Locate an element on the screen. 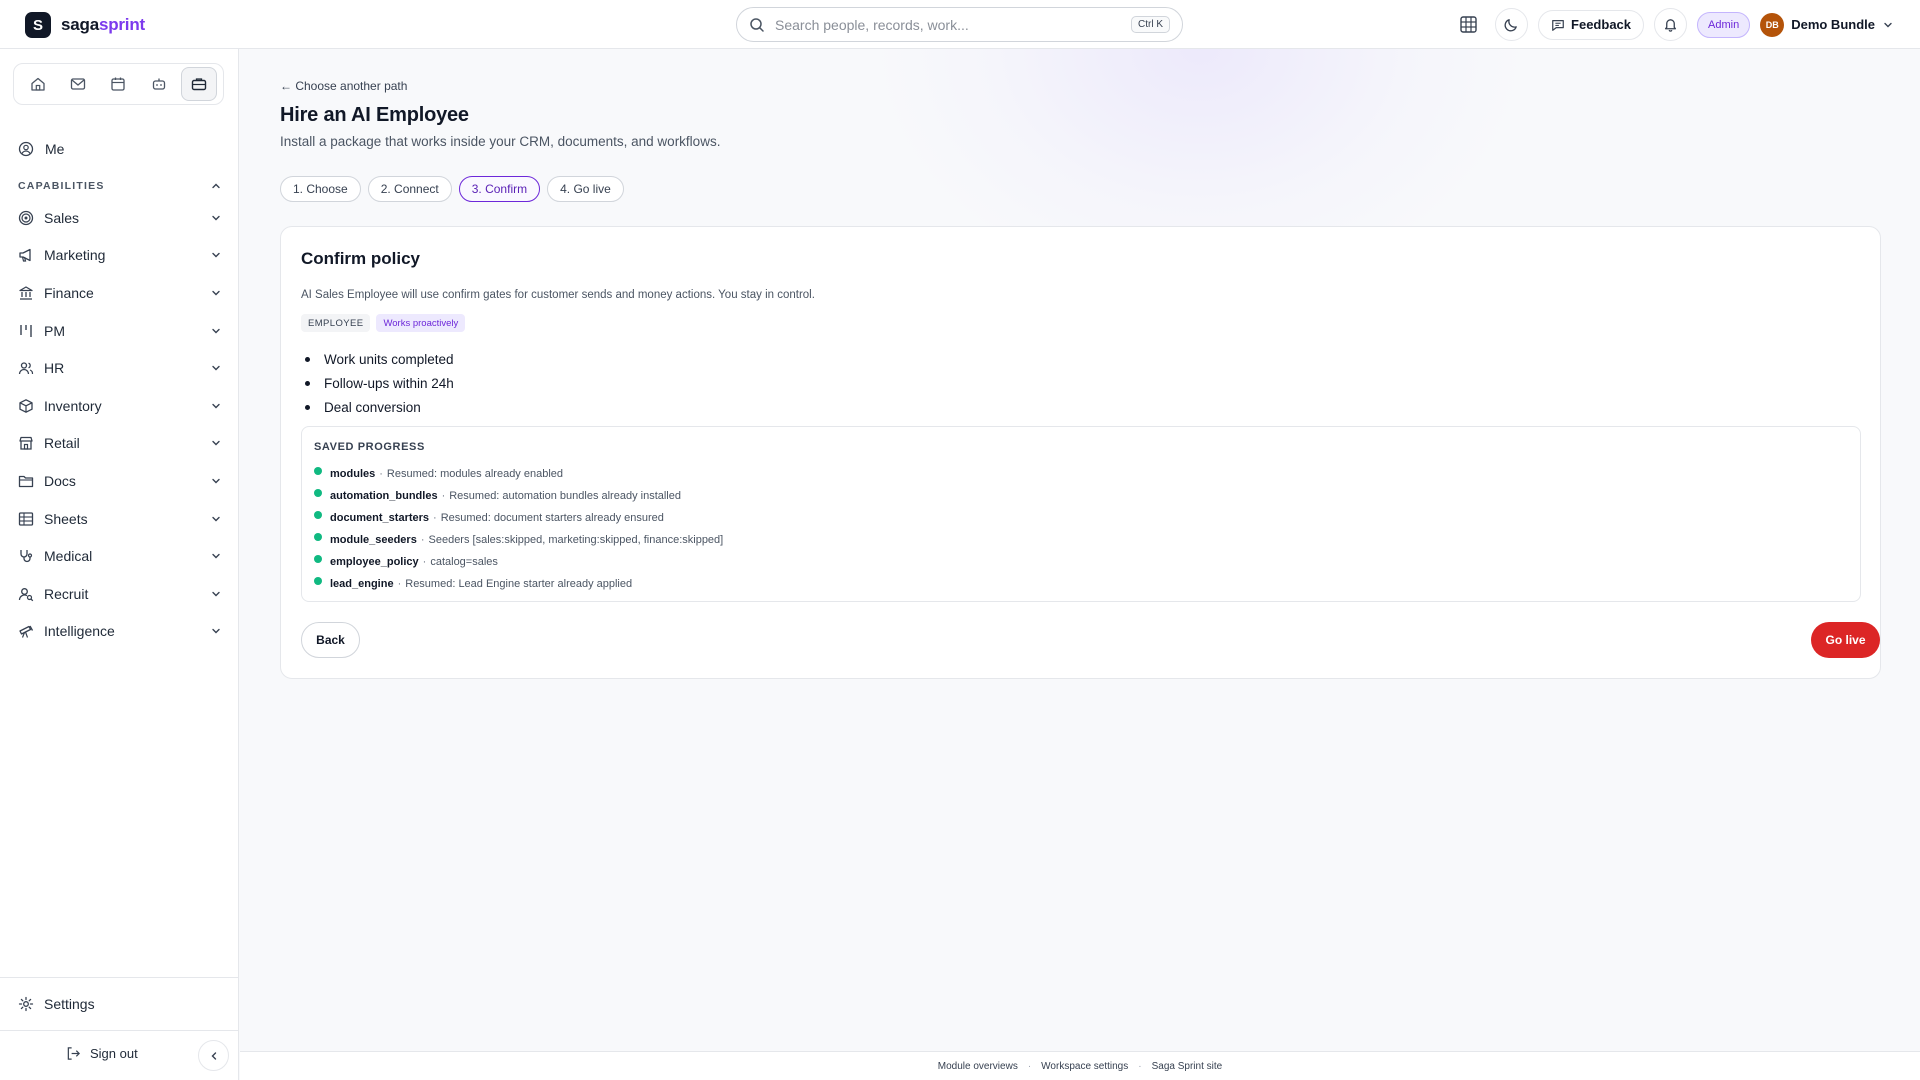 This screenshot has width=1920, height=1080. apps-grid-button is located at coordinates (1468, 24).